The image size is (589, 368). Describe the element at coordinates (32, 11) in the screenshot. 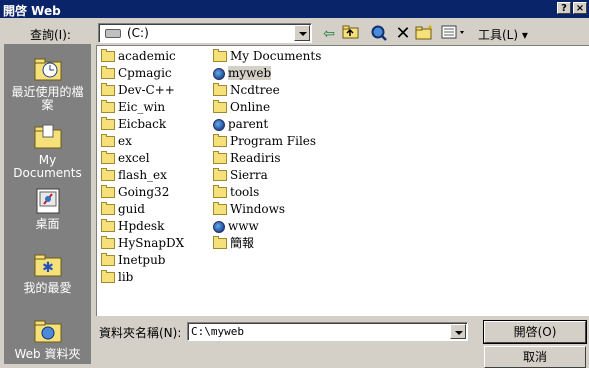

I see `window-title: 開啓 Web` at that location.